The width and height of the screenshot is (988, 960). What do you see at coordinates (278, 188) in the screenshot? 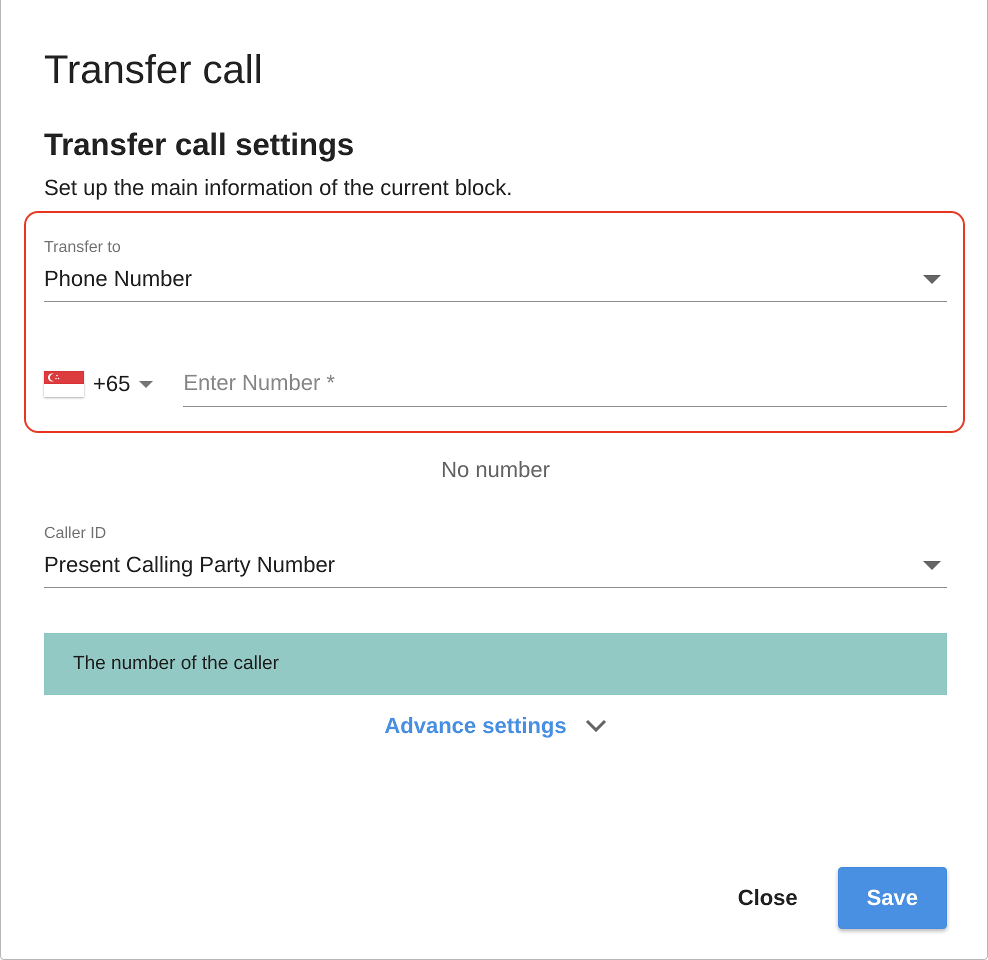
I see `section-description: Set up the main information of the current block.` at bounding box center [278, 188].